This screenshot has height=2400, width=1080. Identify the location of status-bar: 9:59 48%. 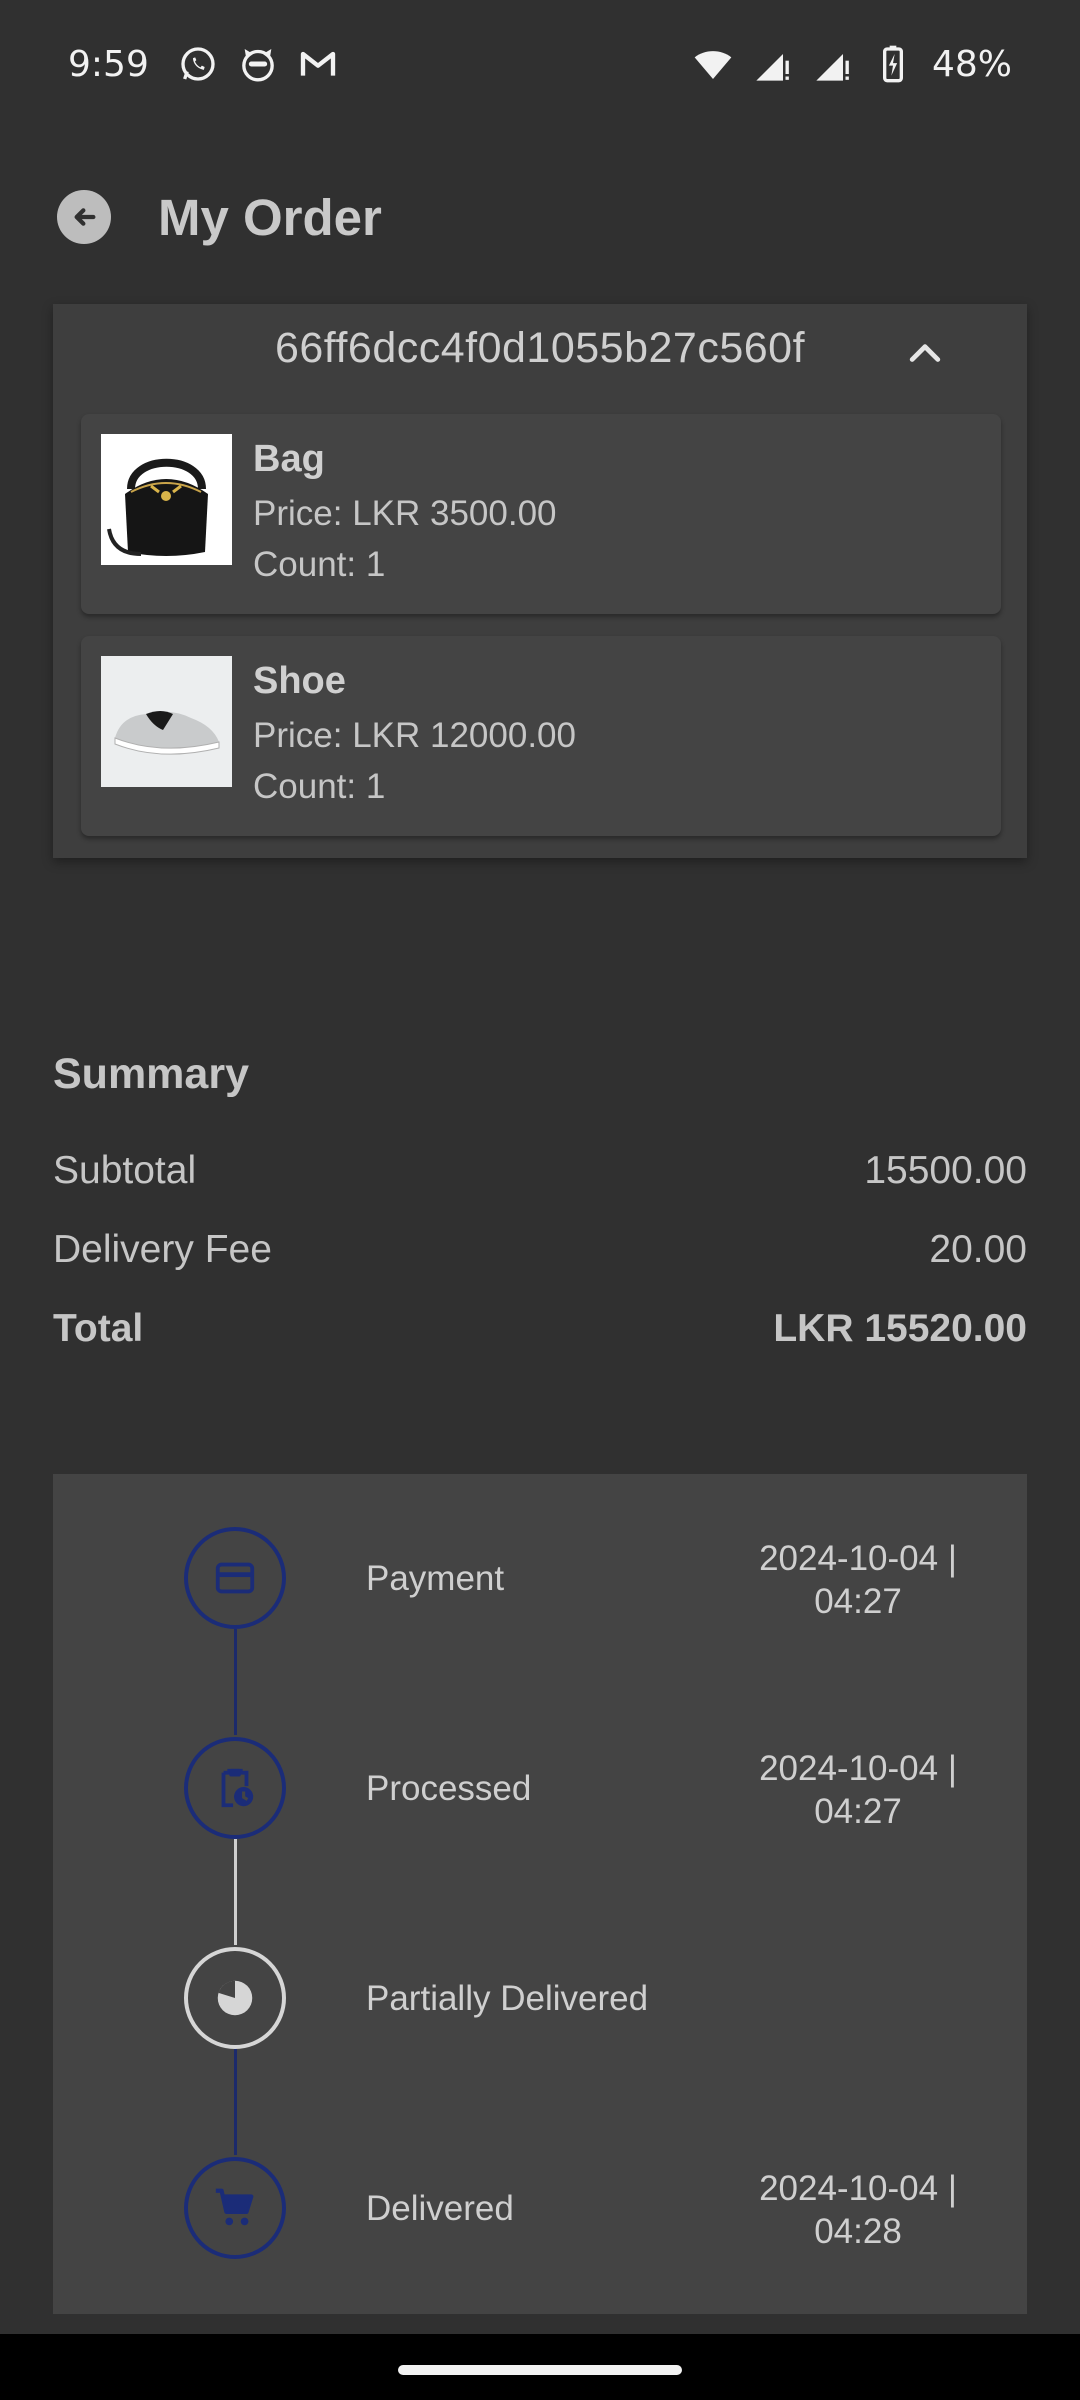
(540, 64).